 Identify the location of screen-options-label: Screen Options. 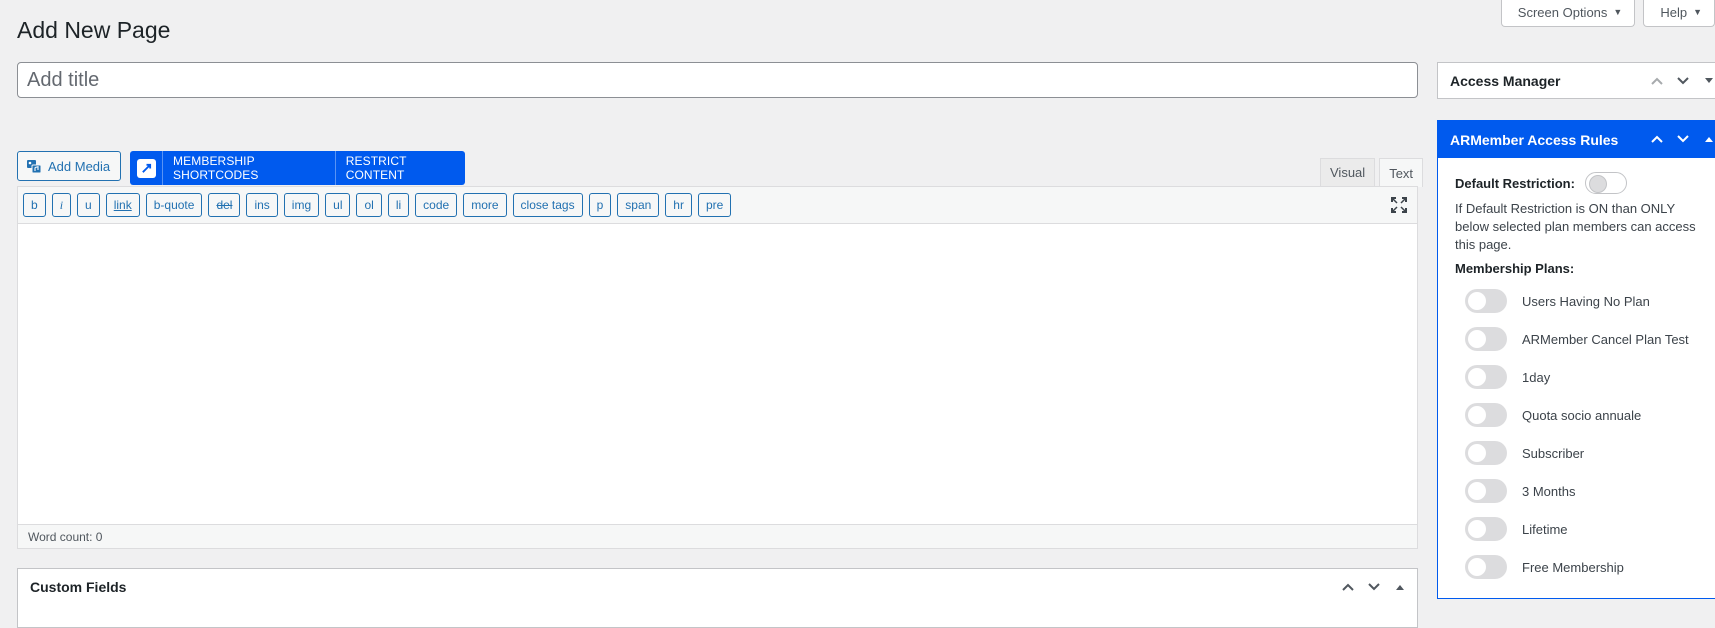
(1562, 12).